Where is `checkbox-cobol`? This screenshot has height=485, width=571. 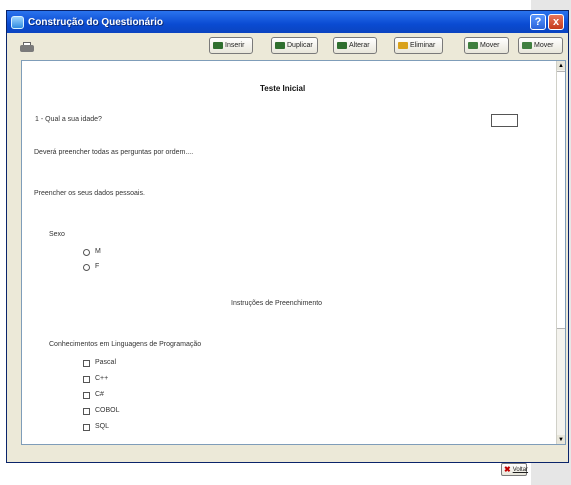 checkbox-cobol is located at coordinates (86, 411).